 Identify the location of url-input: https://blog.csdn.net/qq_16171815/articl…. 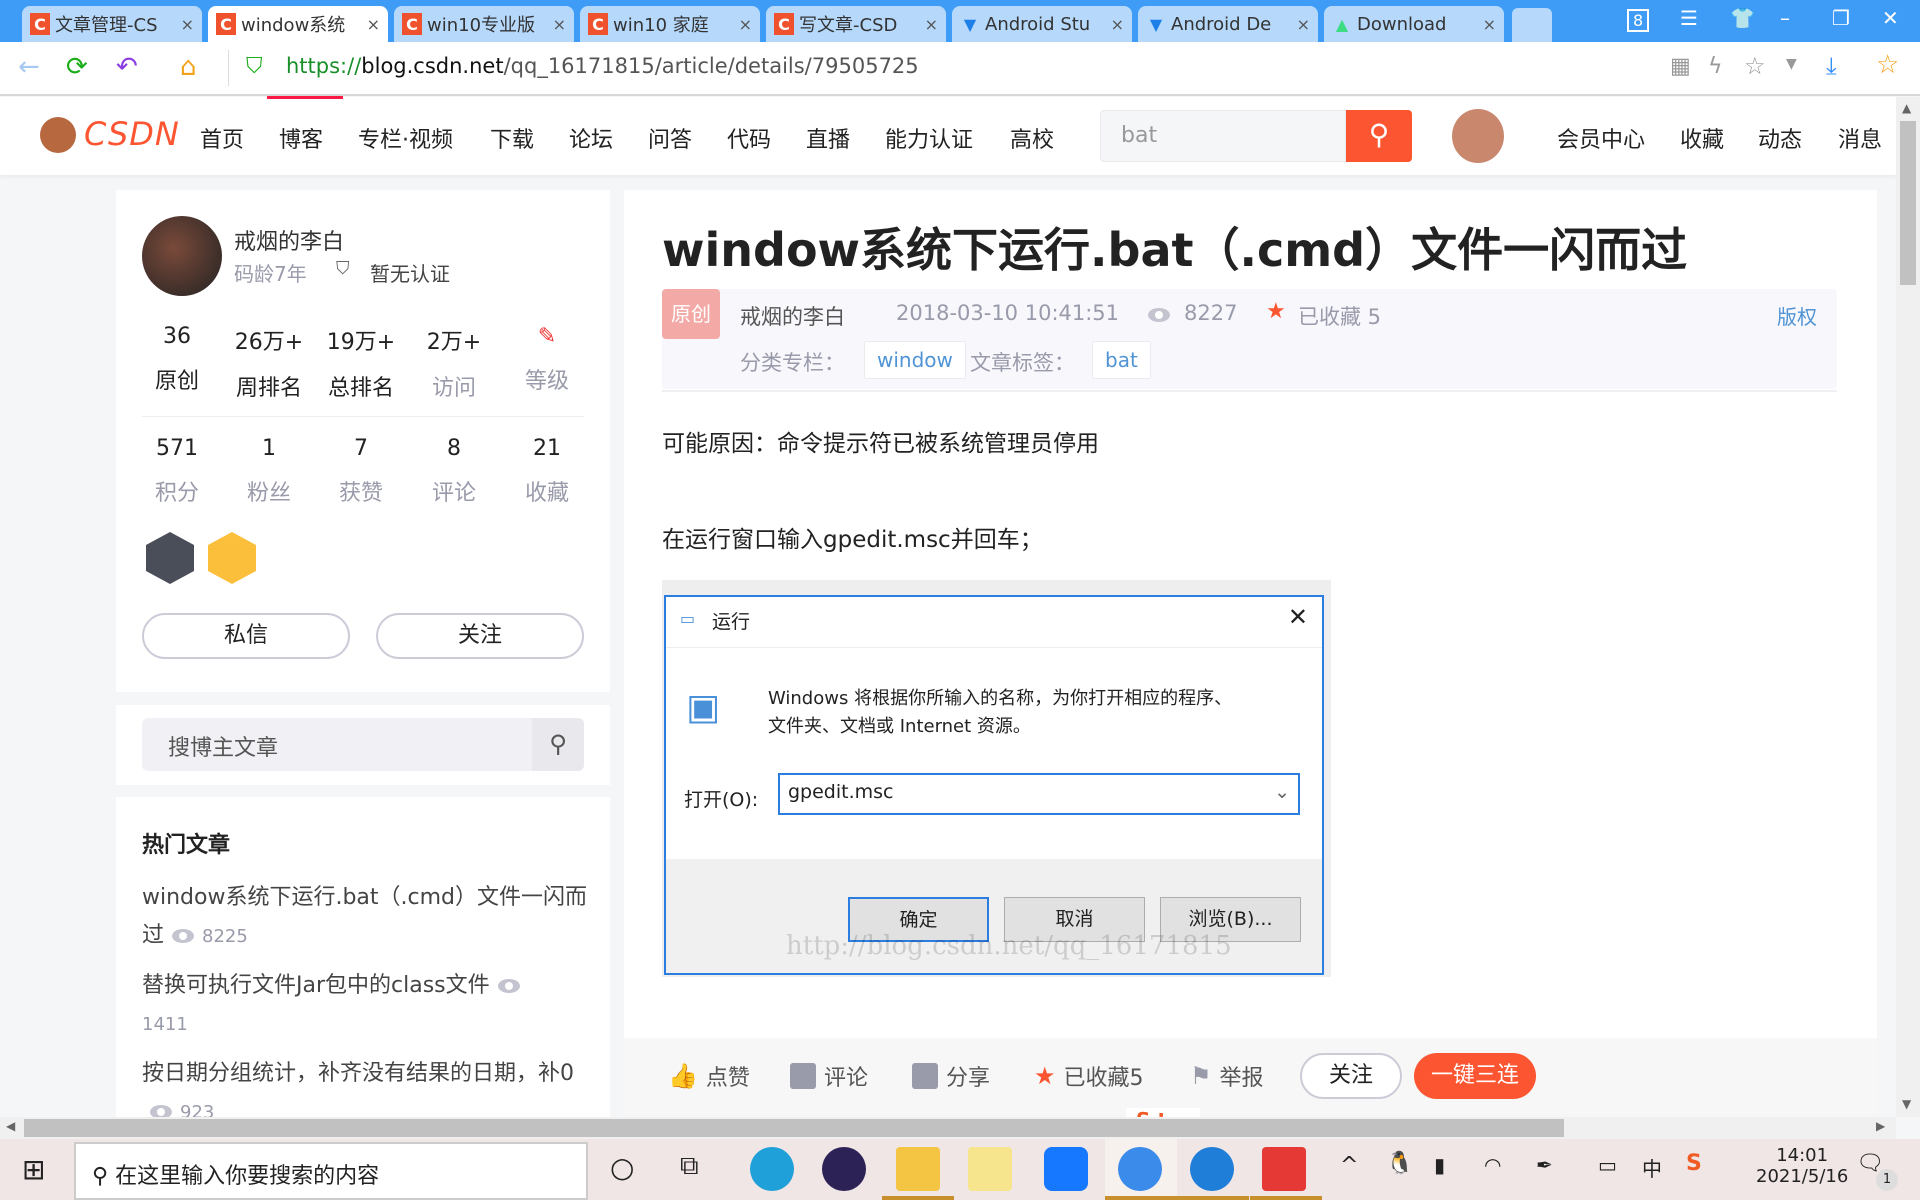
(602, 66).